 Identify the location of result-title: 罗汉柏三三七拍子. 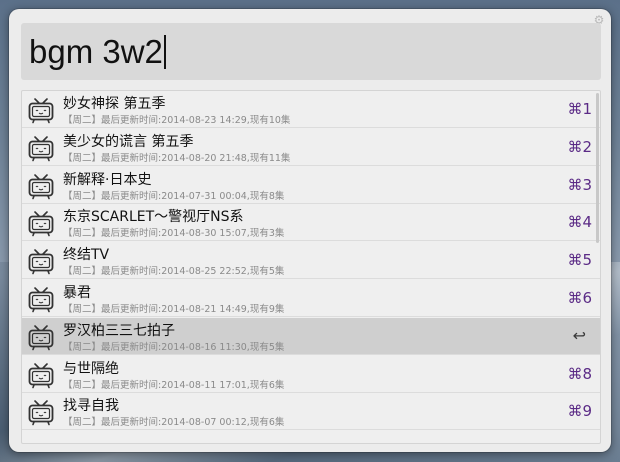
(119, 330).